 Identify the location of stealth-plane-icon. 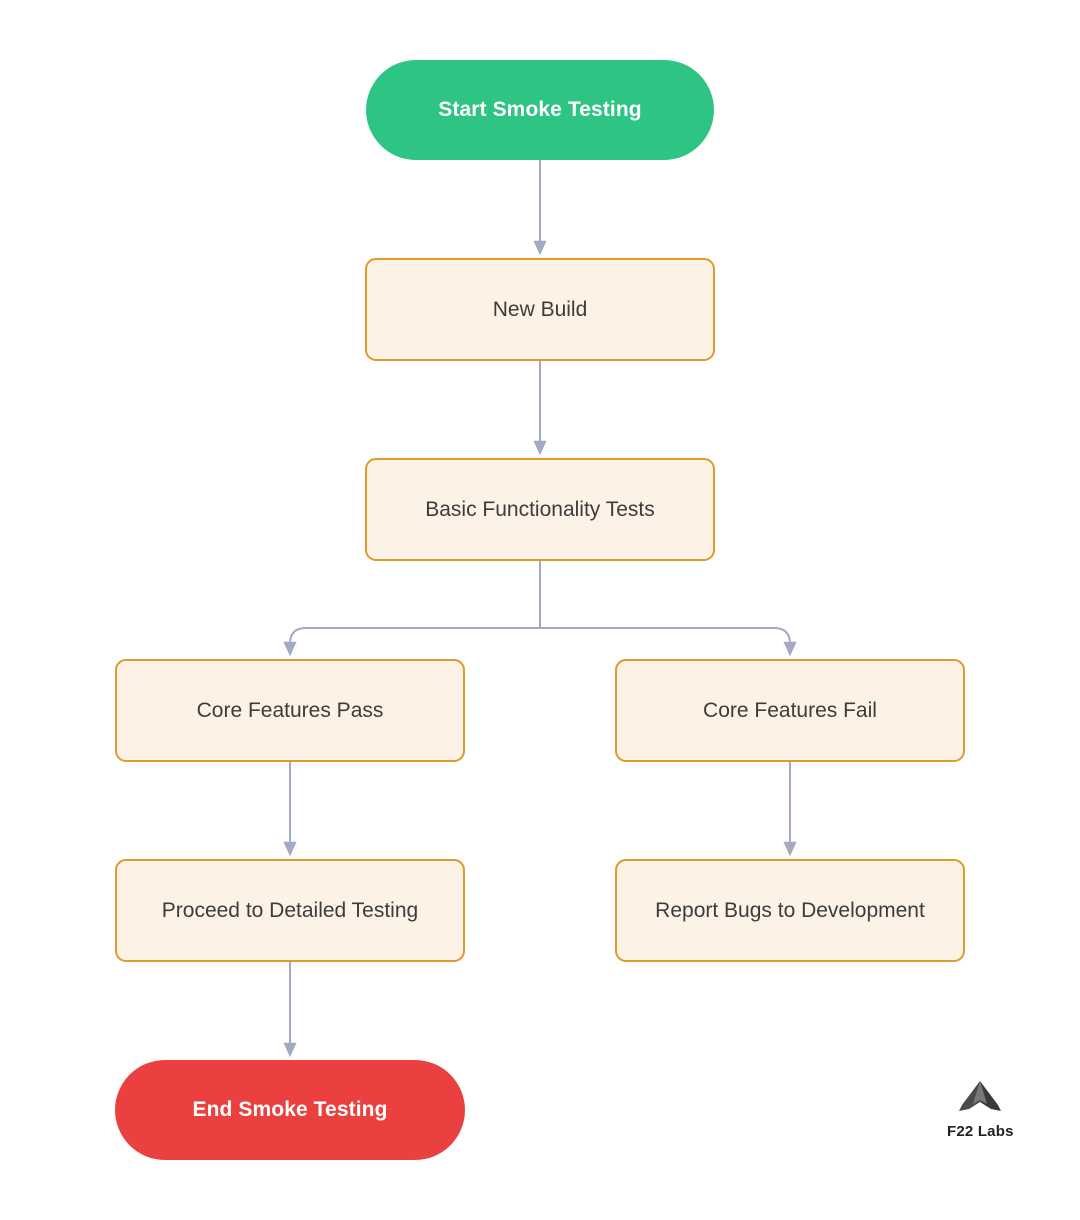
(980, 1096).